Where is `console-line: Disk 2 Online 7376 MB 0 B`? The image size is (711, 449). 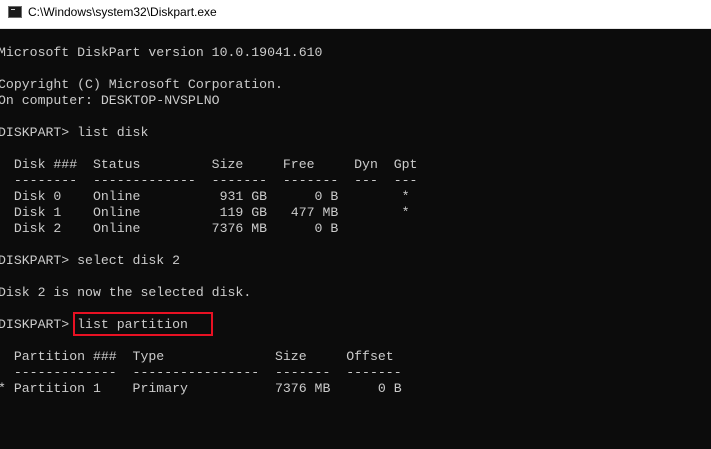 console-line: Disk 2 Online 7376 MB 0 B is located at coordinates (169, 228).